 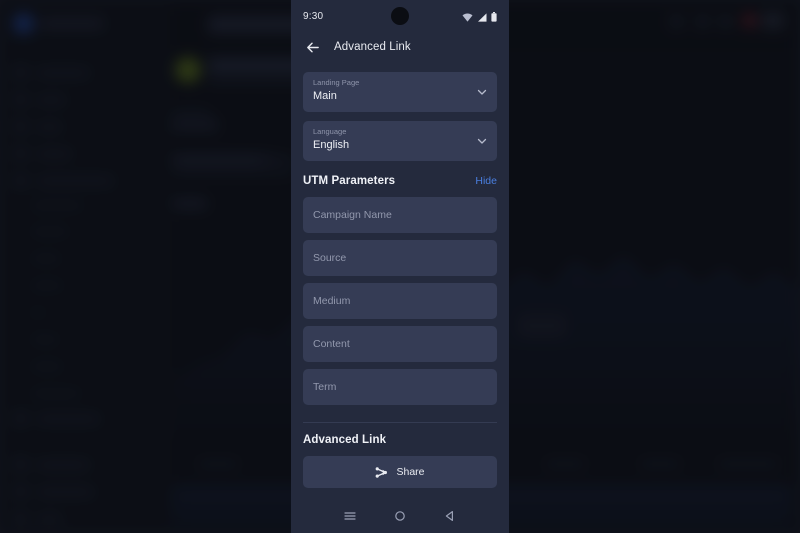 What do you see at coordinates (312, 47) in the screenshot?
I see `back-arrow-icon` at bounding box center [312, 47].